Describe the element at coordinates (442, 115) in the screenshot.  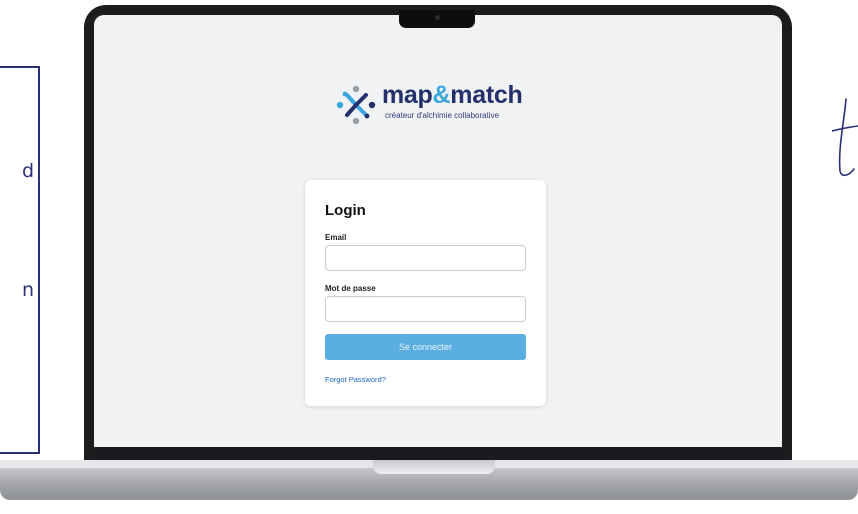
I see `brand-tagline: créateur d'alchimie collaborative` at that location.